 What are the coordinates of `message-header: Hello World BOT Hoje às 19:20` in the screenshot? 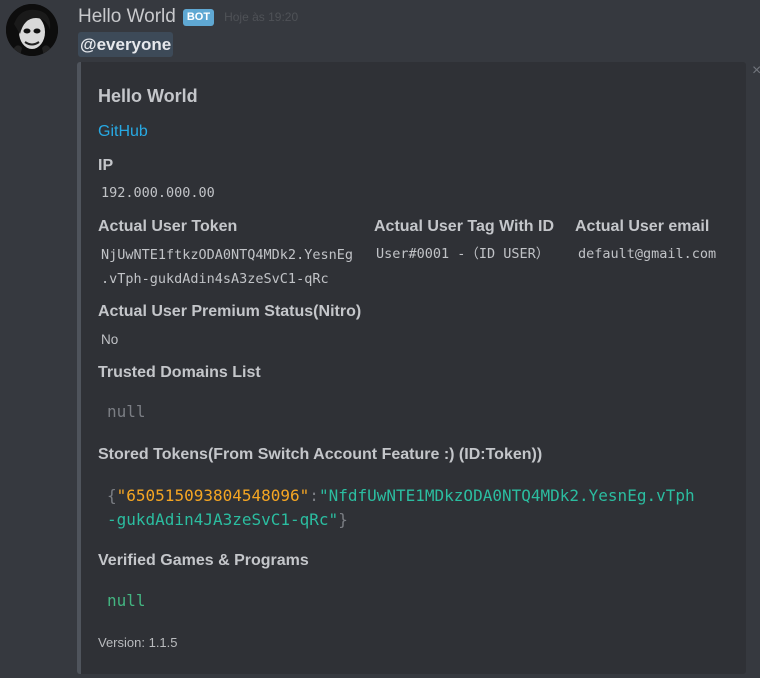 It's located at (188, 17).